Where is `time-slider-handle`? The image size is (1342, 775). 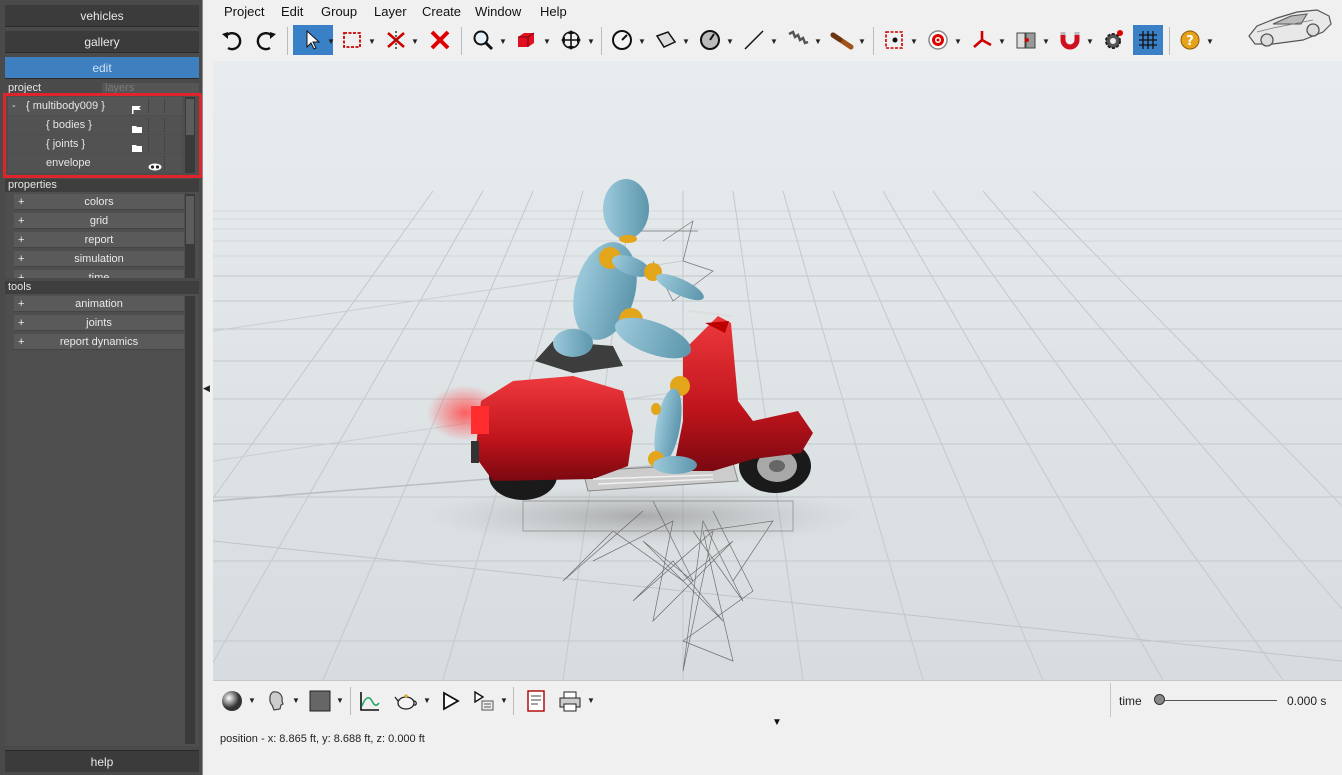
time-slider-handle is located at coordinates (1159, 699).